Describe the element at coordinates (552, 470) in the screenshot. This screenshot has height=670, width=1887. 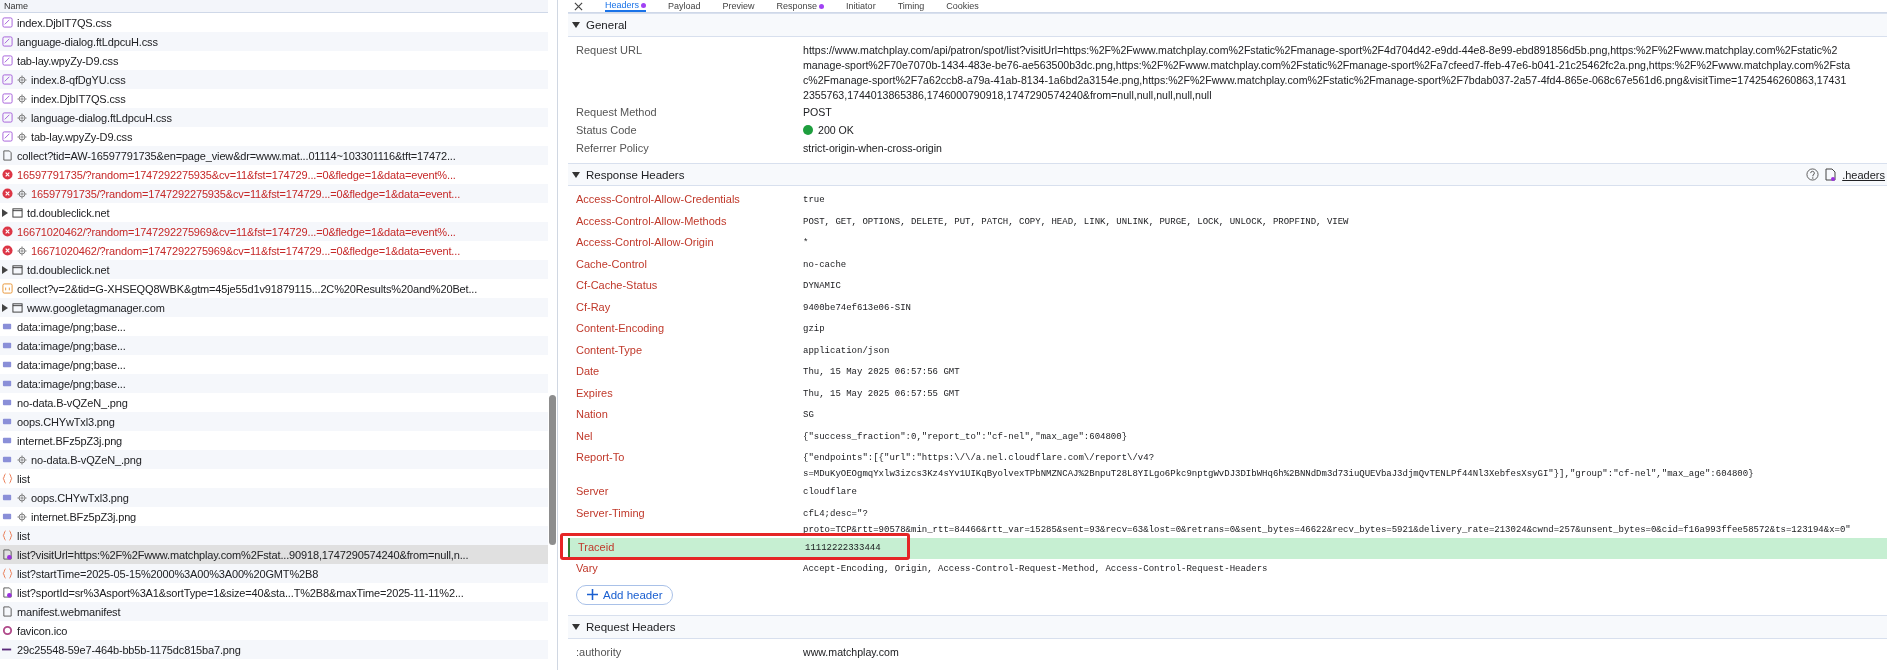
I see `scrollbar-thumb` at that location.